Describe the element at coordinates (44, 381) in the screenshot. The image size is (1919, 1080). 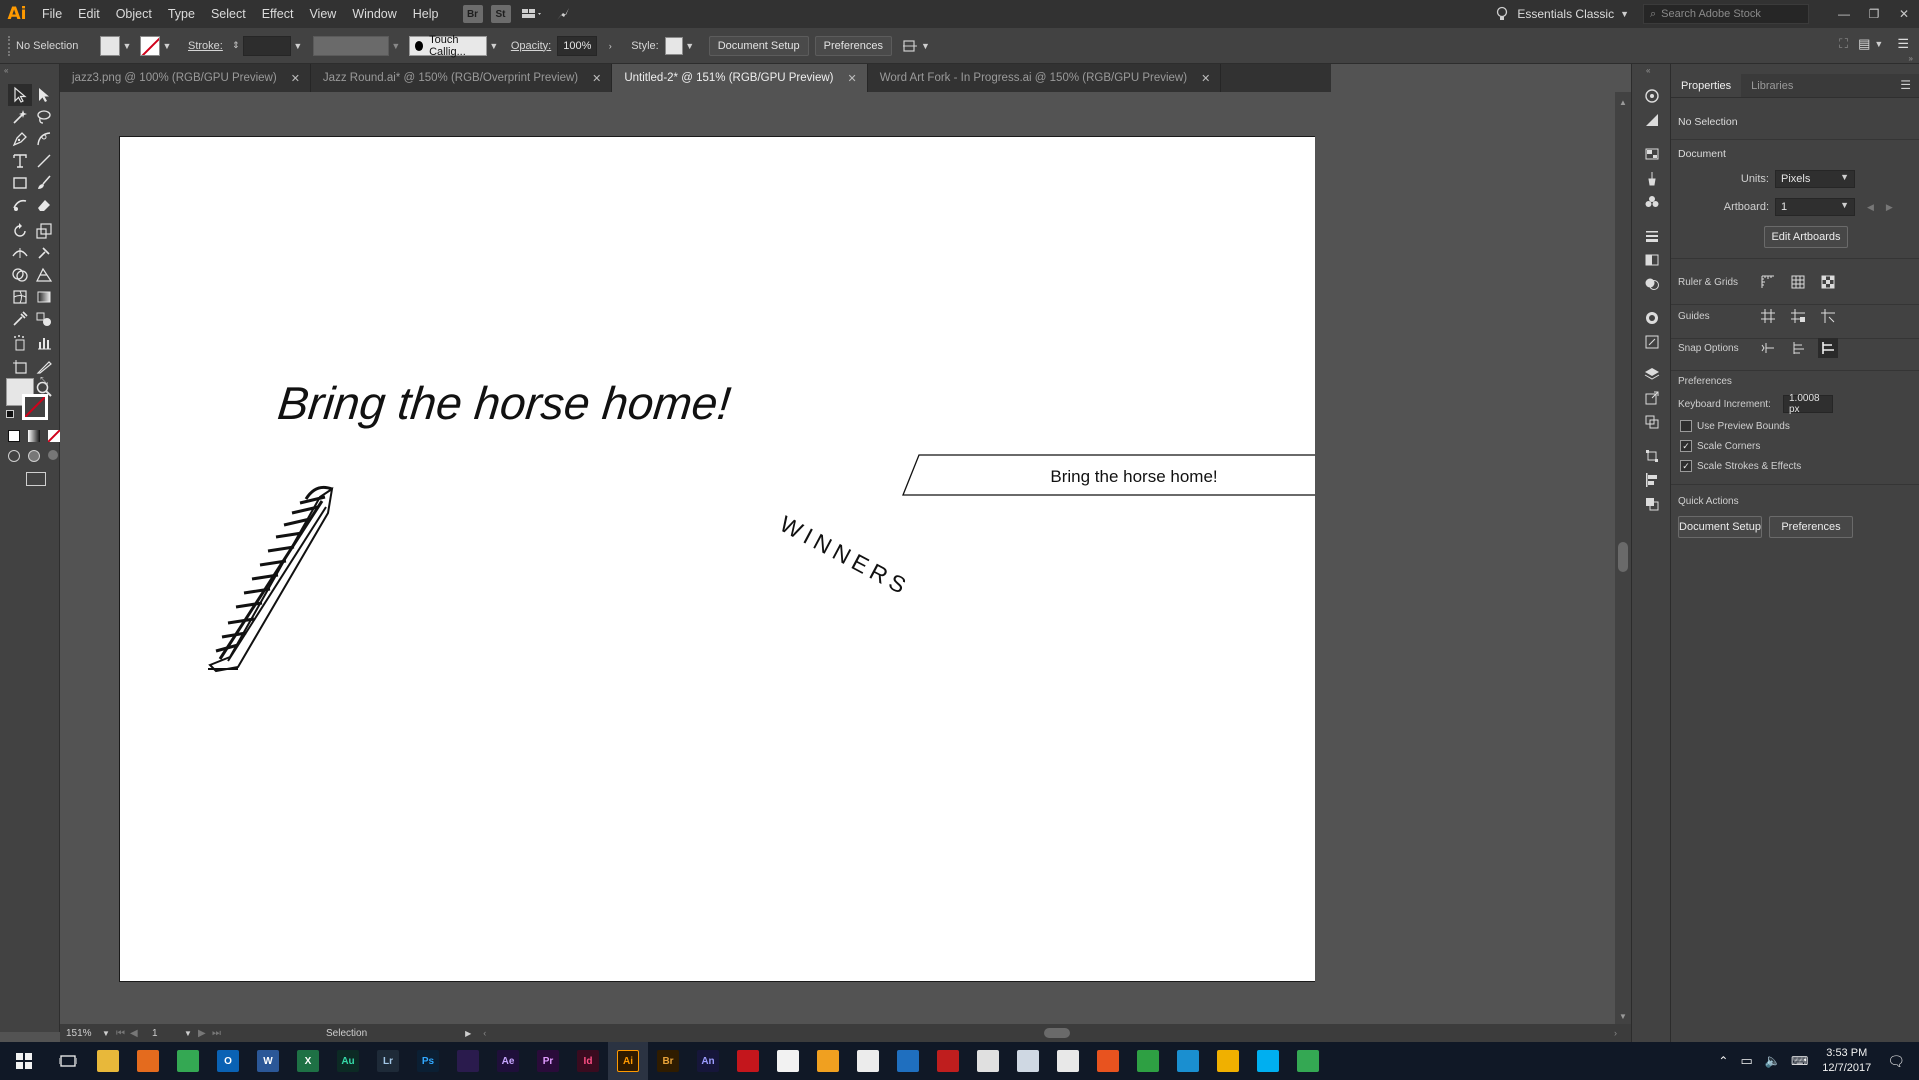
I see `swap-icon: ⤡` at that location.